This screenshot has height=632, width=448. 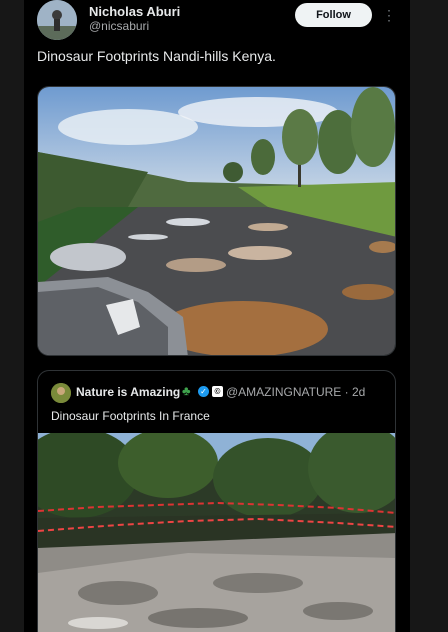 What do you see at coordinates (61, 393) in the screenshot?
I see `quoted-author-avatar` at bounding box center [61, 393].